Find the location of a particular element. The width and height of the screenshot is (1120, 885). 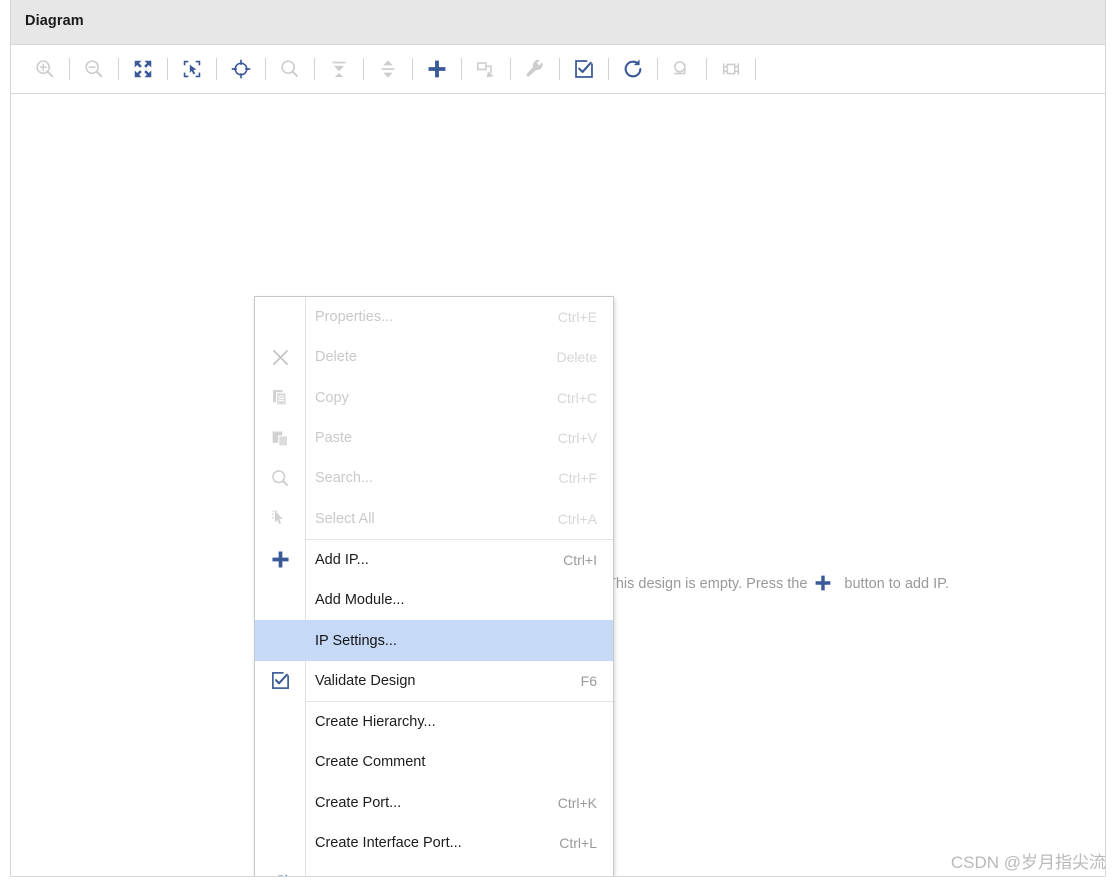

menu-item-accelerator: Delete is located at coordinates (576, 357).